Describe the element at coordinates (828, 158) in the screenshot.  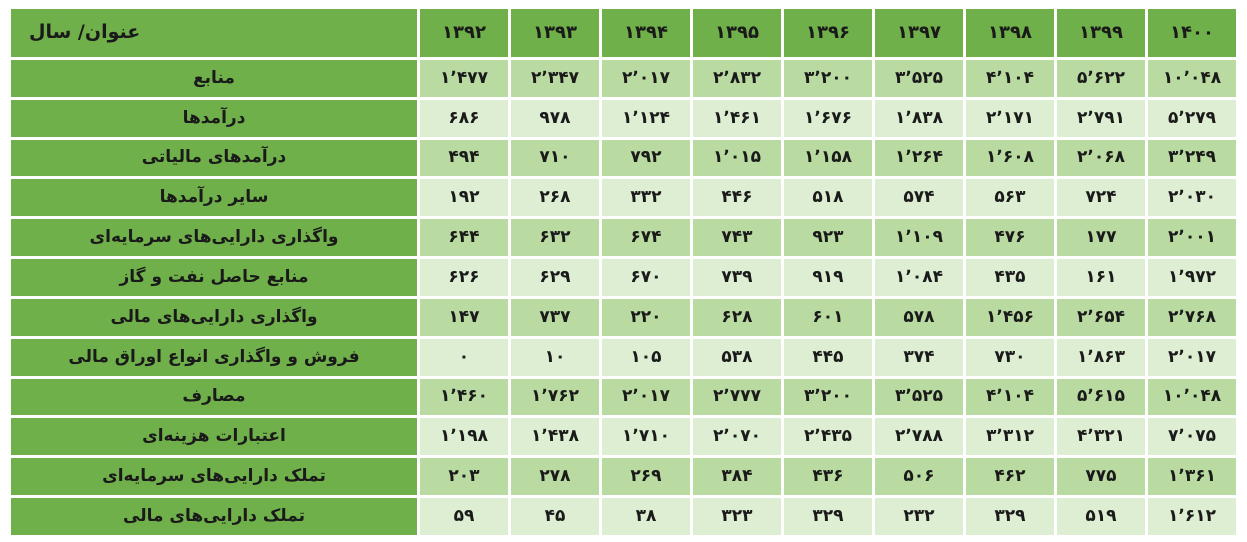
I see `table-cell-value: ۱٬۱۵۸` at that location.